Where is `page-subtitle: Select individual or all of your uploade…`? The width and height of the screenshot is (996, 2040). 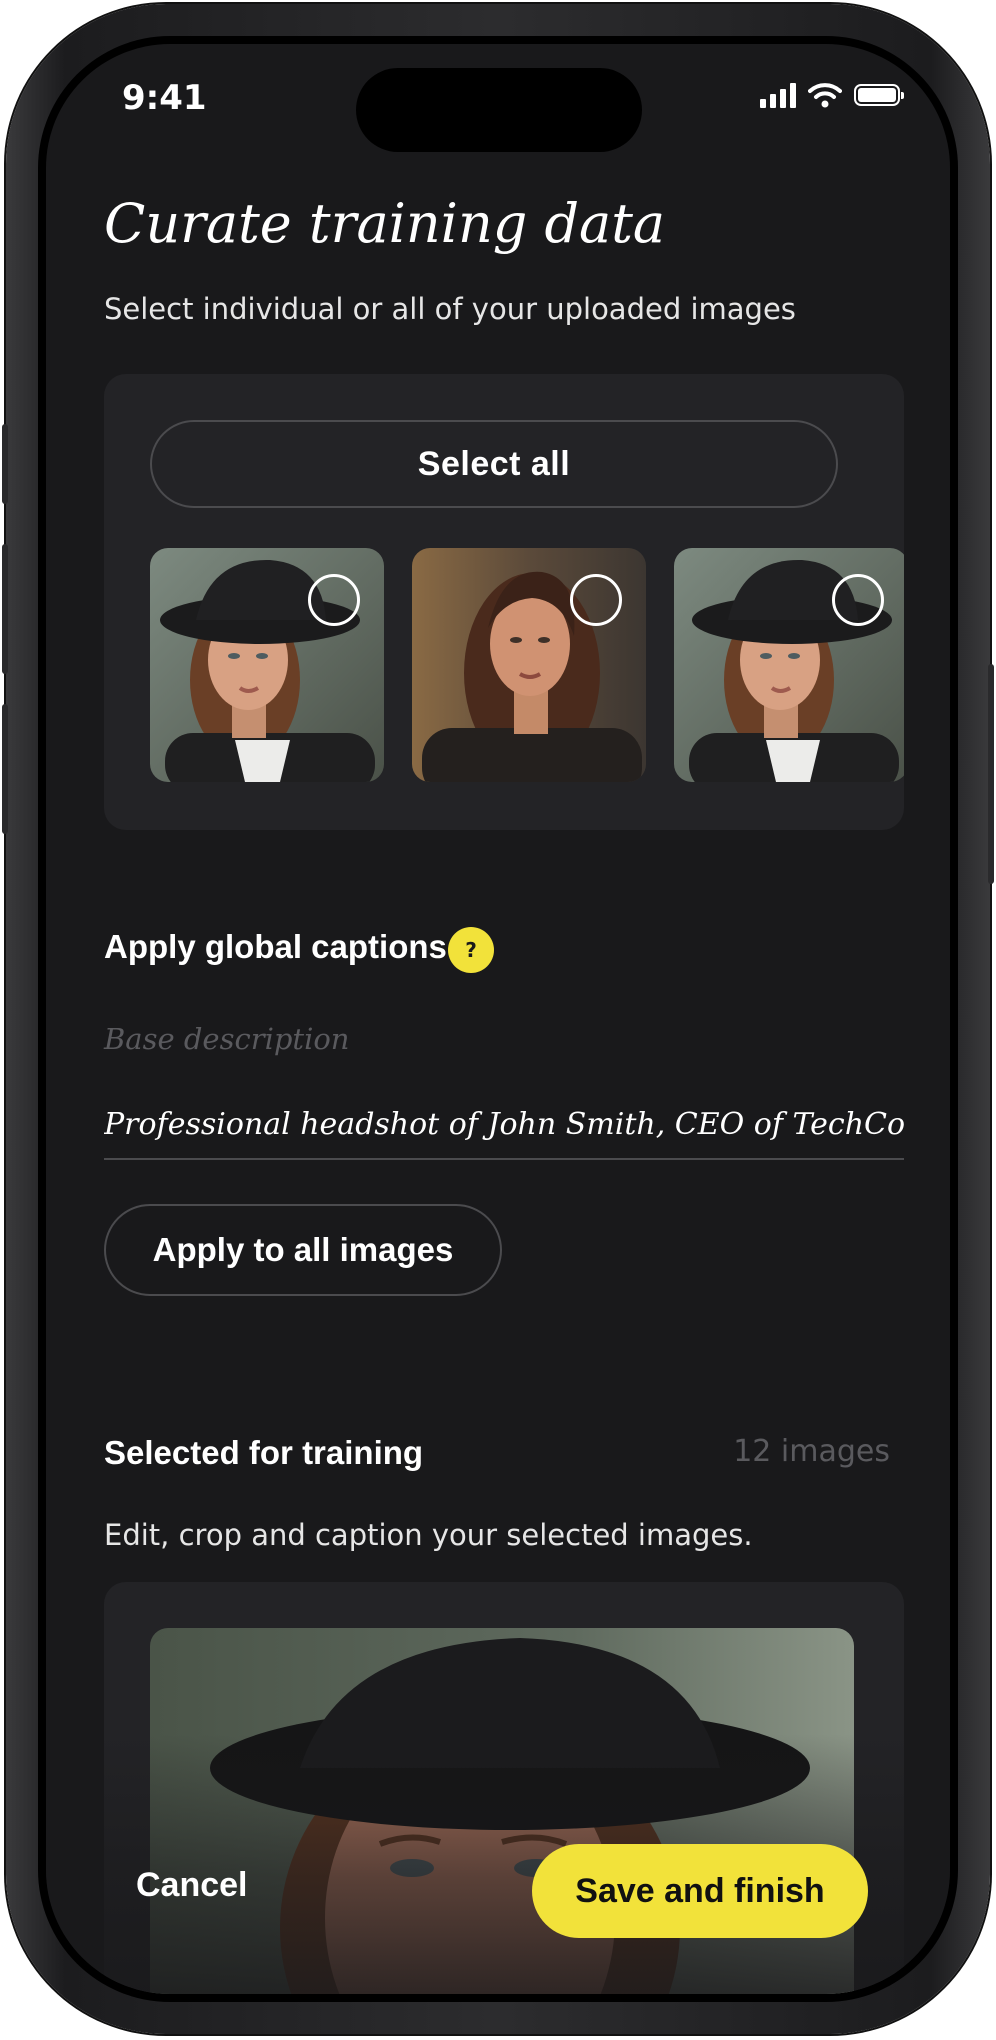 page-subtitle: Select individual or all of your uploade… is located at coordinates (450, 309).